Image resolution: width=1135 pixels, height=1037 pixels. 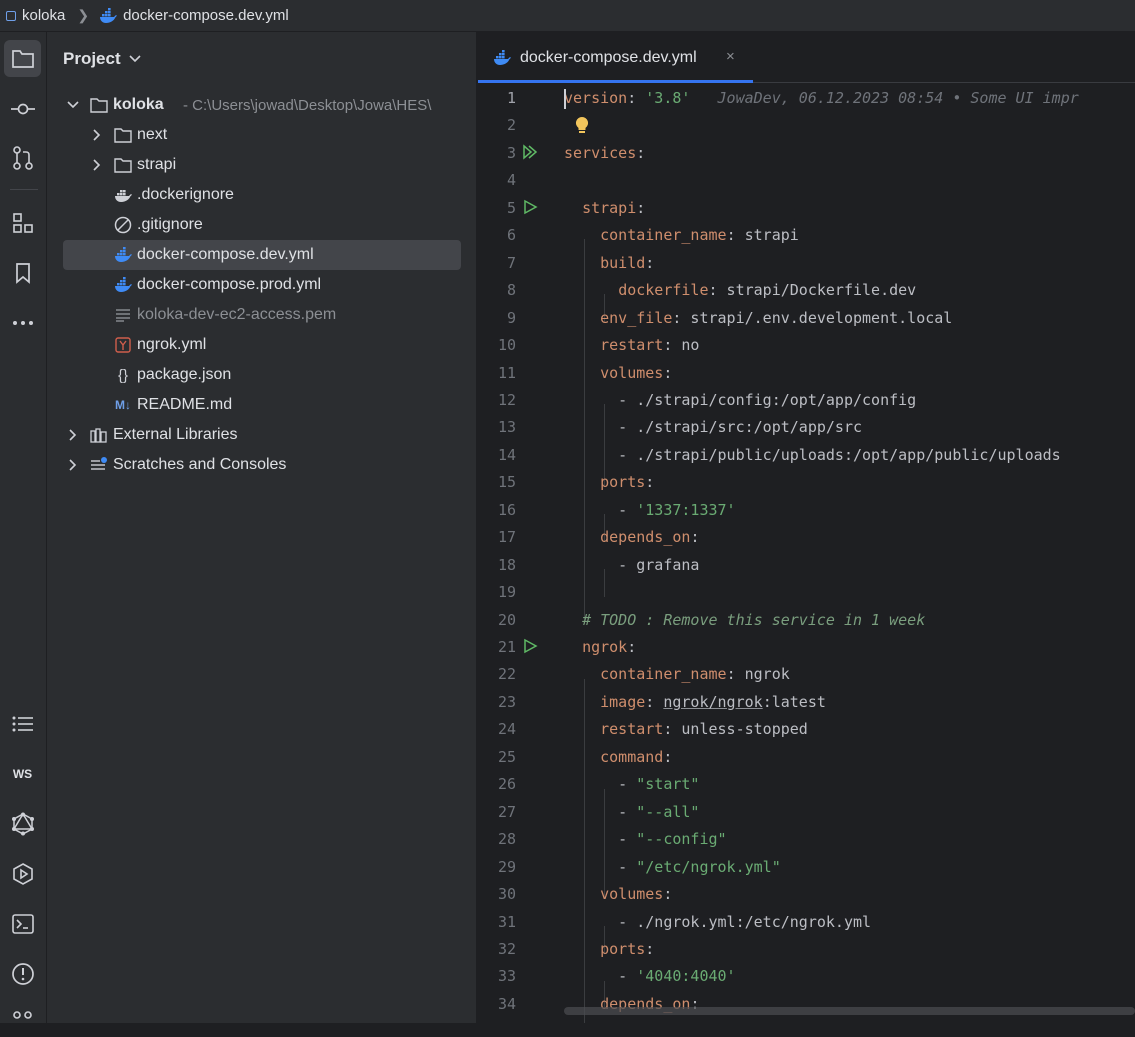 I want to click on horizontal-scrollbar, so click(x=849, y=1011).